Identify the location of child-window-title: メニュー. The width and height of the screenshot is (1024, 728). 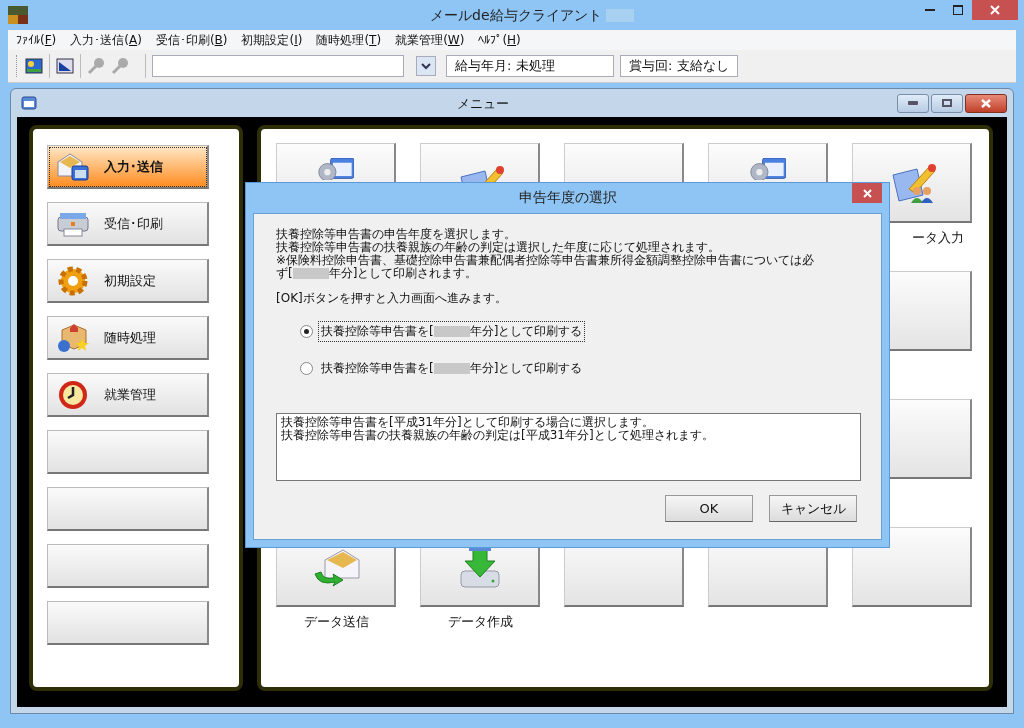
(483, 104).